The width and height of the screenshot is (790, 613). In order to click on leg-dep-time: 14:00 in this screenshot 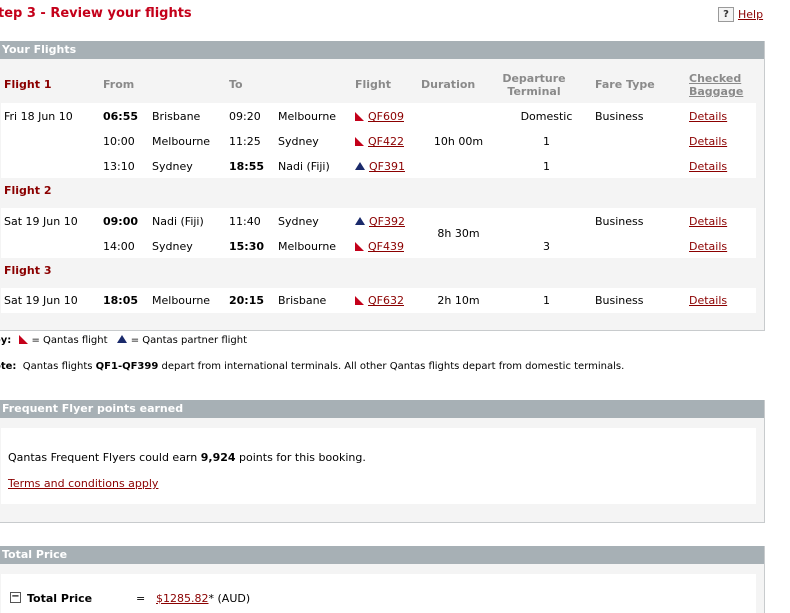, I will do `click(119, 246)`.